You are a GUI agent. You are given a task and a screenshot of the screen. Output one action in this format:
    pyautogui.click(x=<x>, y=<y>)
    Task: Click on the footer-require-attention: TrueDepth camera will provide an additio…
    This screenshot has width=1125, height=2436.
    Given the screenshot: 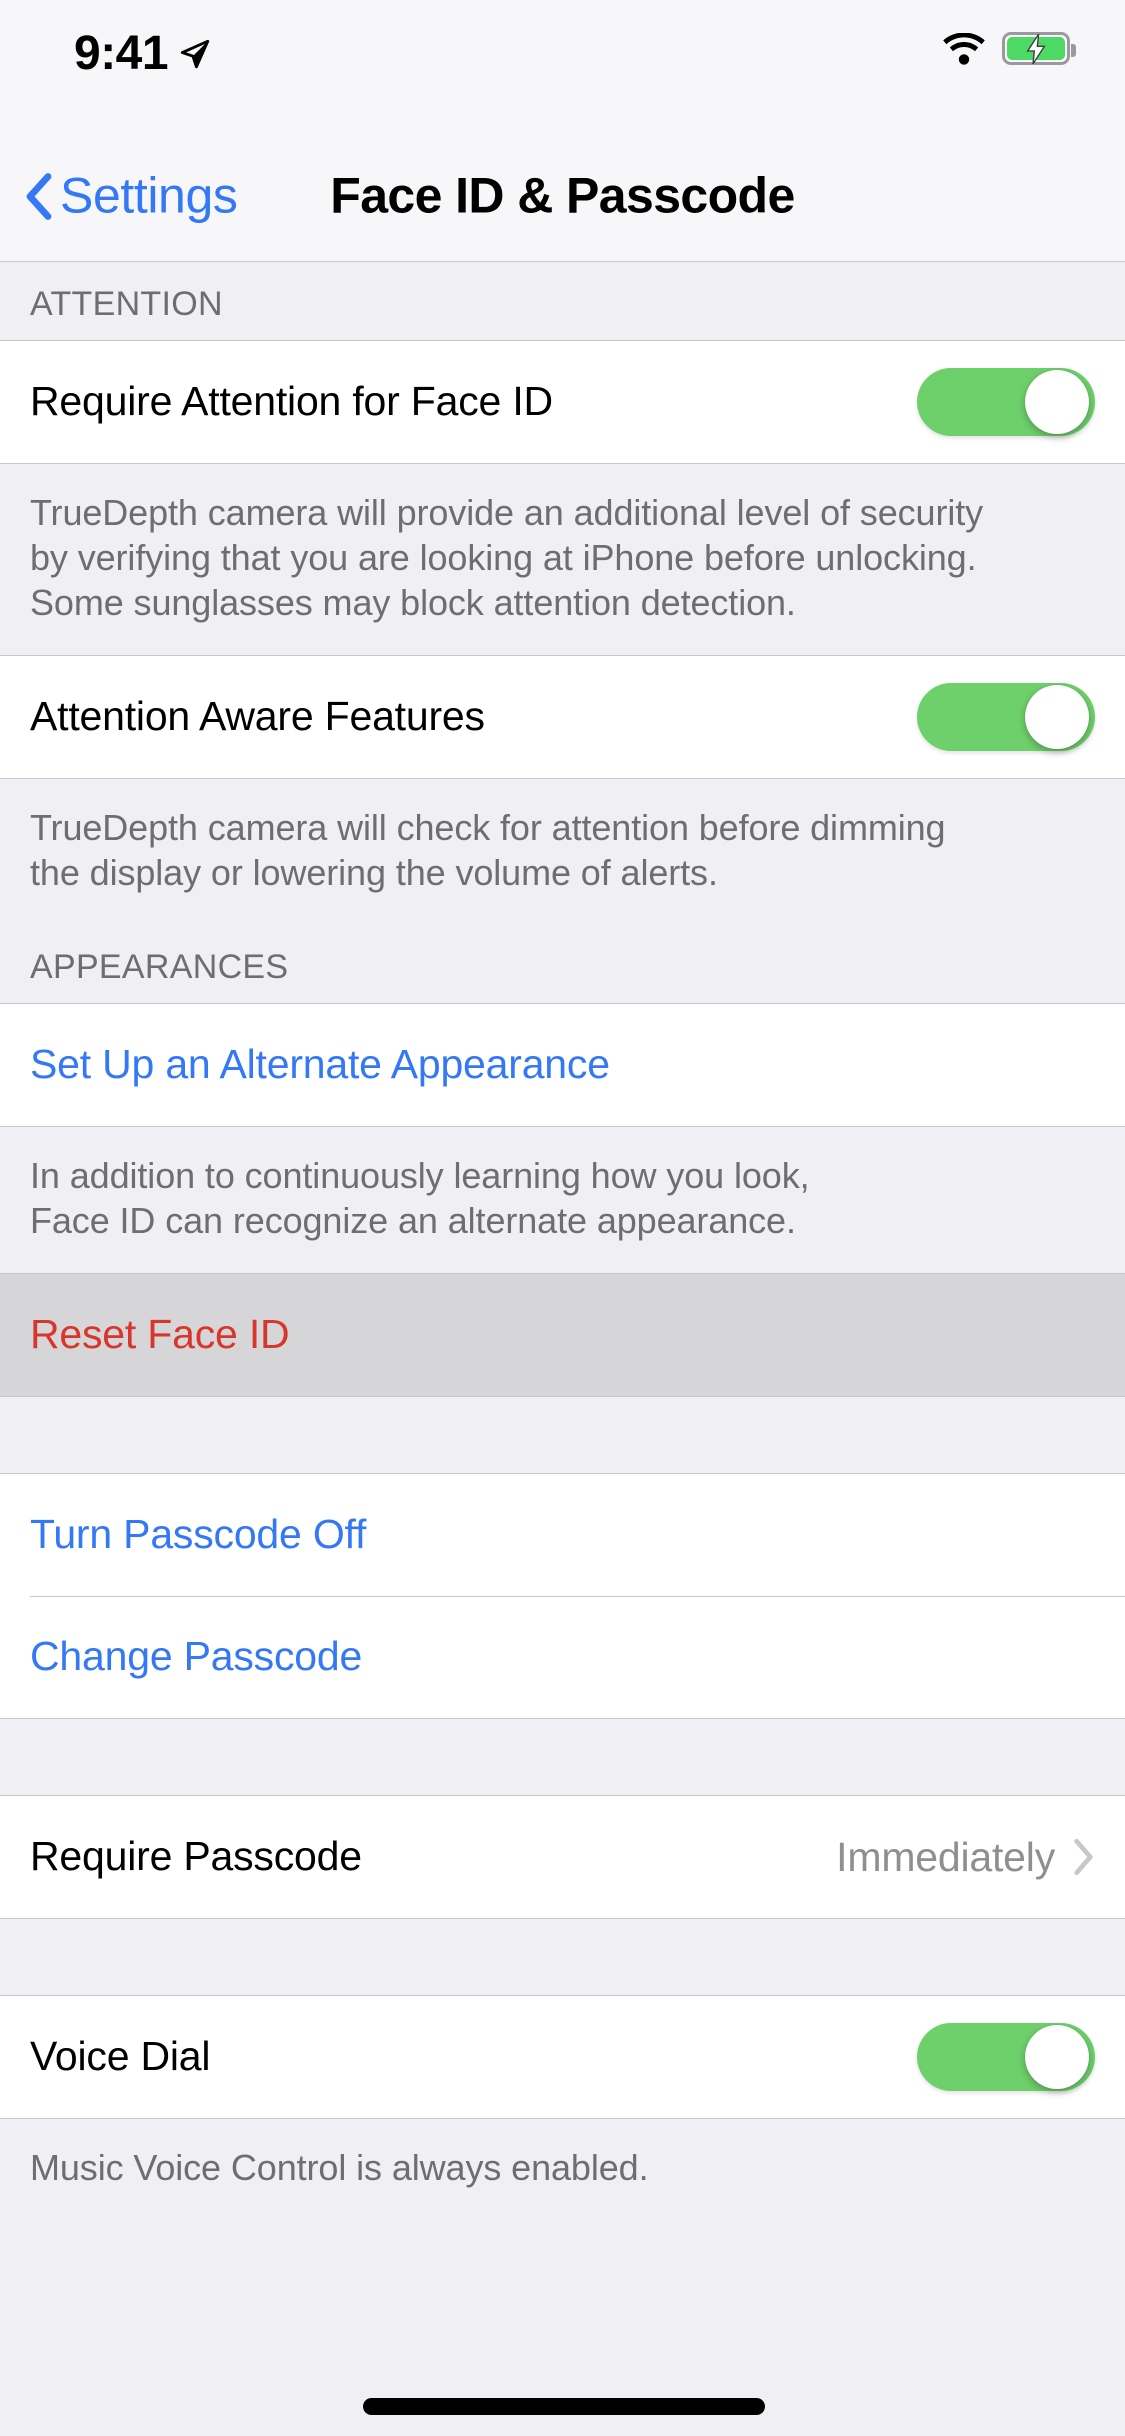 What is the action you would take?
    pyautogui.click(x=507, y=557)
    